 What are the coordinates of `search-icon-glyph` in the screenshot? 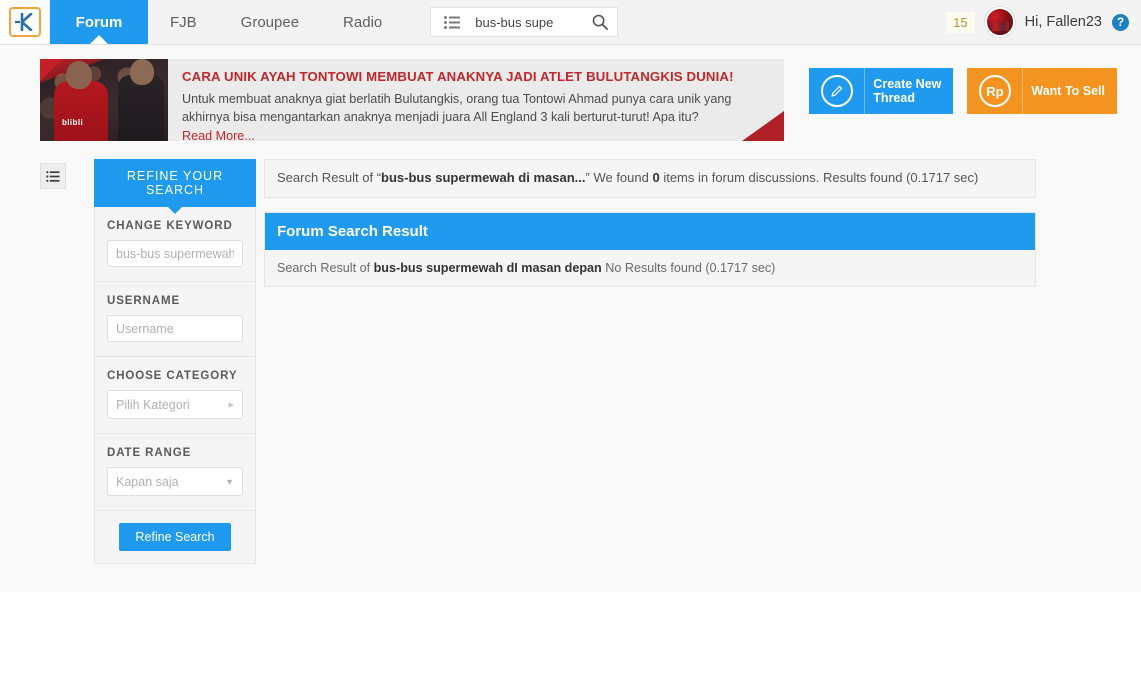 It's located at (600, 22).